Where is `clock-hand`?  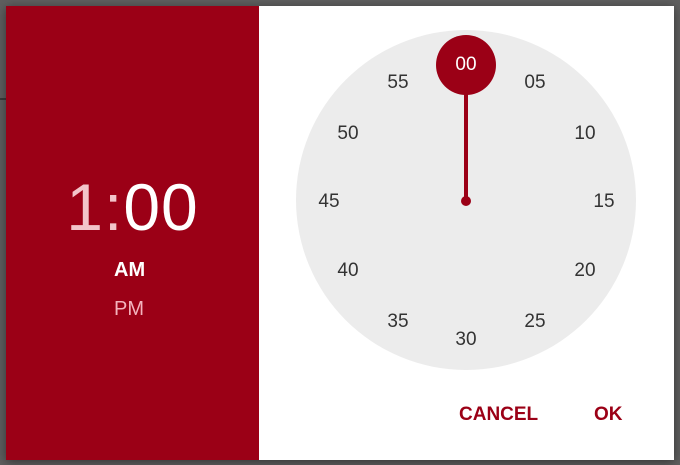
clock-hand is located at coordinates (466, 139).